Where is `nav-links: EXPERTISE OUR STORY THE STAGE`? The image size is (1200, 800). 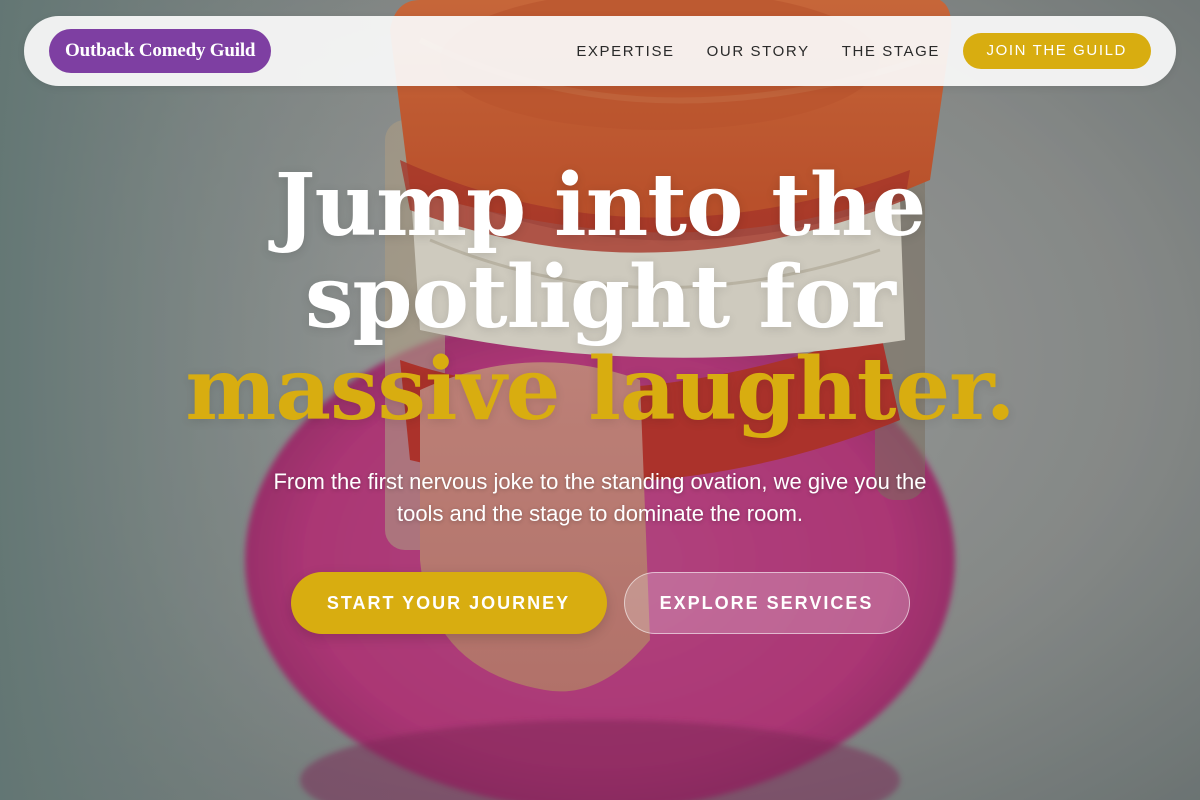 nav-links: EXPERTISE OUR STORY THE STAGE is located at coordinates (758, 51).